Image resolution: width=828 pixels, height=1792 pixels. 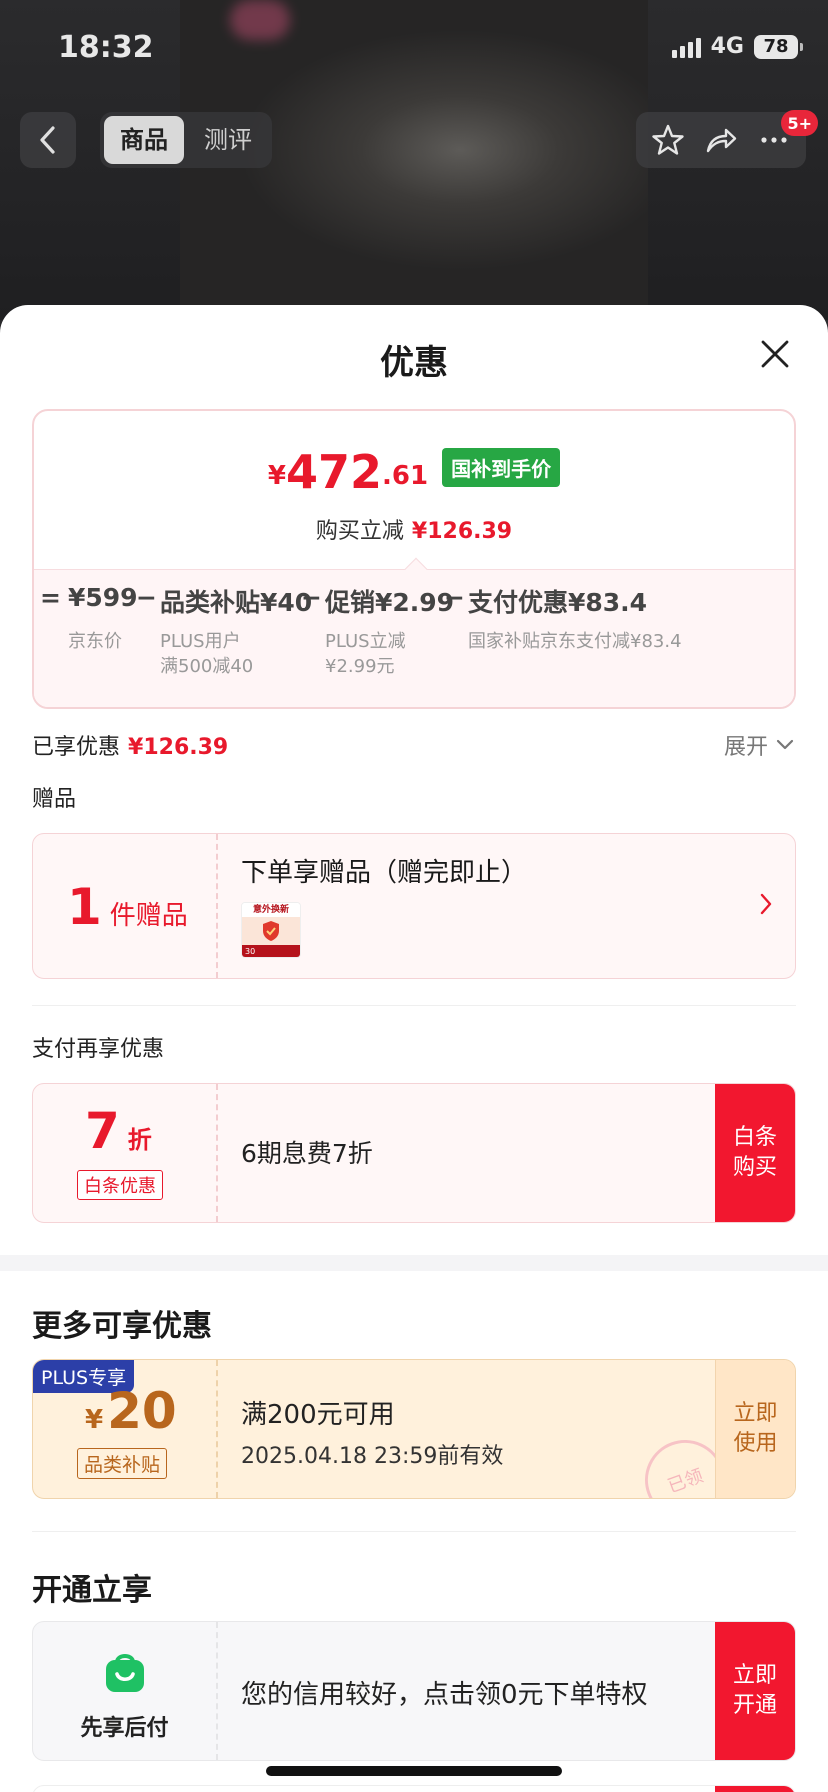 What do you see at coordinates (384, 873) in the screenshot?
I see `gift-title: 下单享赠品（赠完即止）` at bounding box center [384, 873].